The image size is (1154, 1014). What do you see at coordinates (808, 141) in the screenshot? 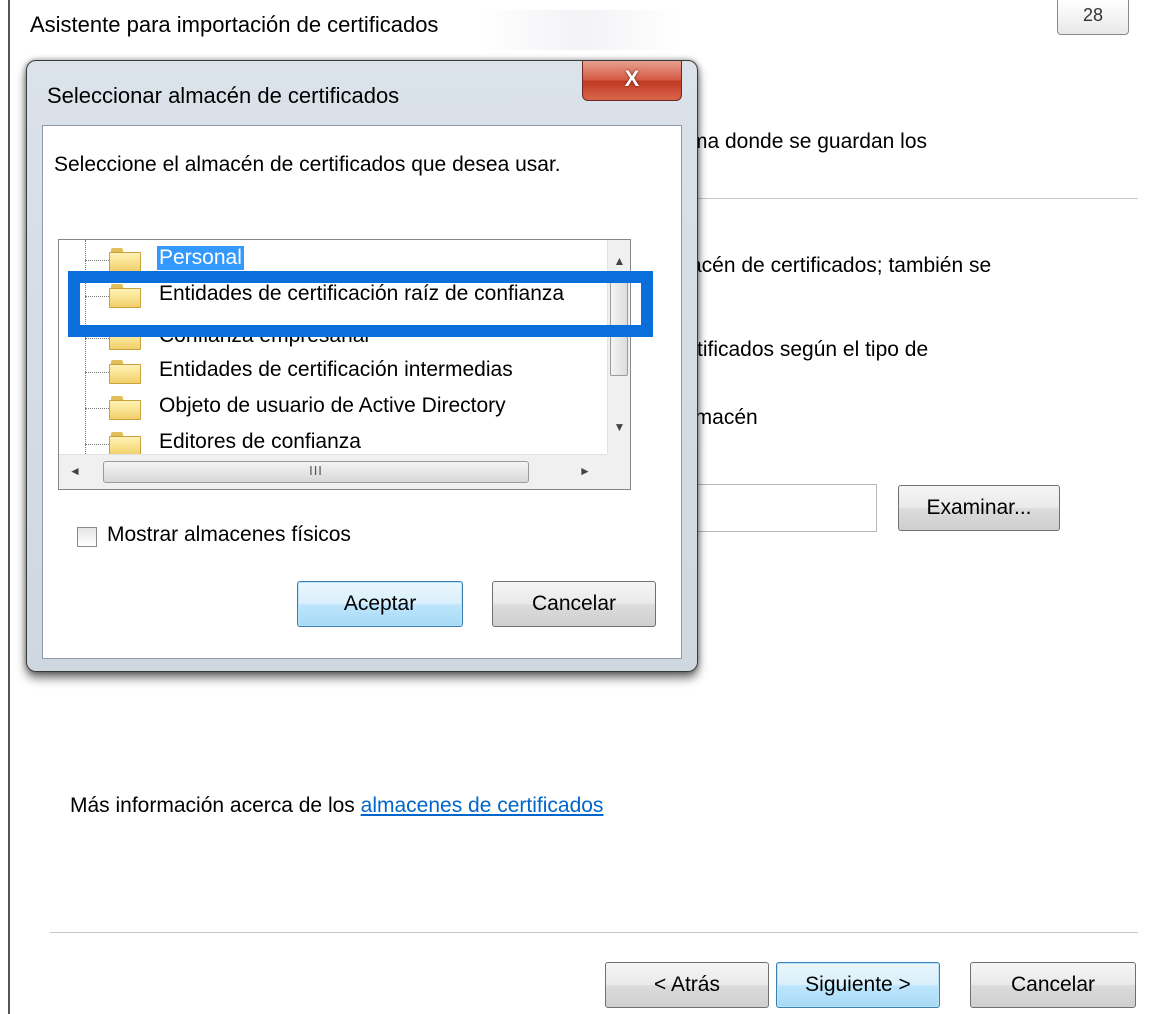
I see `wizard-intro-text: ma donde se guardan los` at bounding box center [808, 141].